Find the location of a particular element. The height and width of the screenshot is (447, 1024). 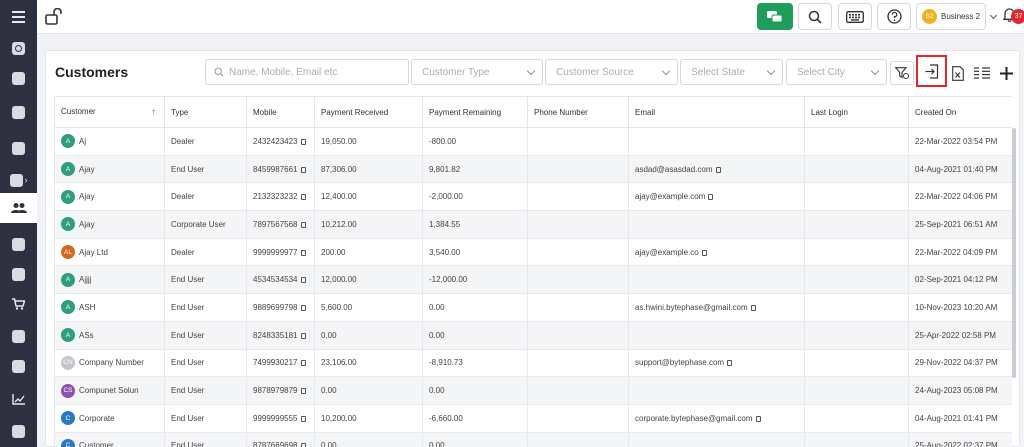

keyboard-button is located at coordinates (855, 16).